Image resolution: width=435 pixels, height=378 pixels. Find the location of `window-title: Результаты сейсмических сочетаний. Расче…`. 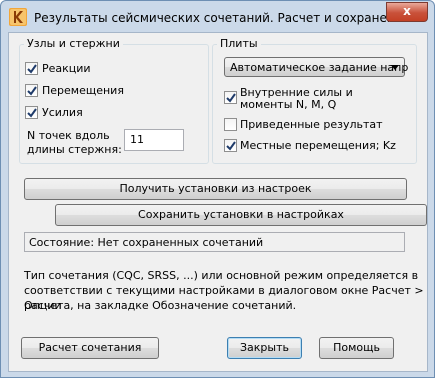

window-title: Результаты сейсмических сочетаний. Расче… is located at coordinates (222, 18).